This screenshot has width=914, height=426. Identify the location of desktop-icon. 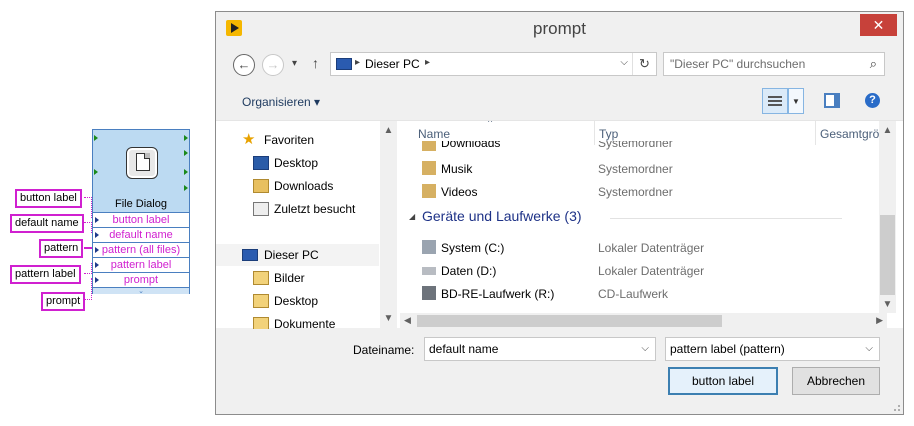
(261, 163).